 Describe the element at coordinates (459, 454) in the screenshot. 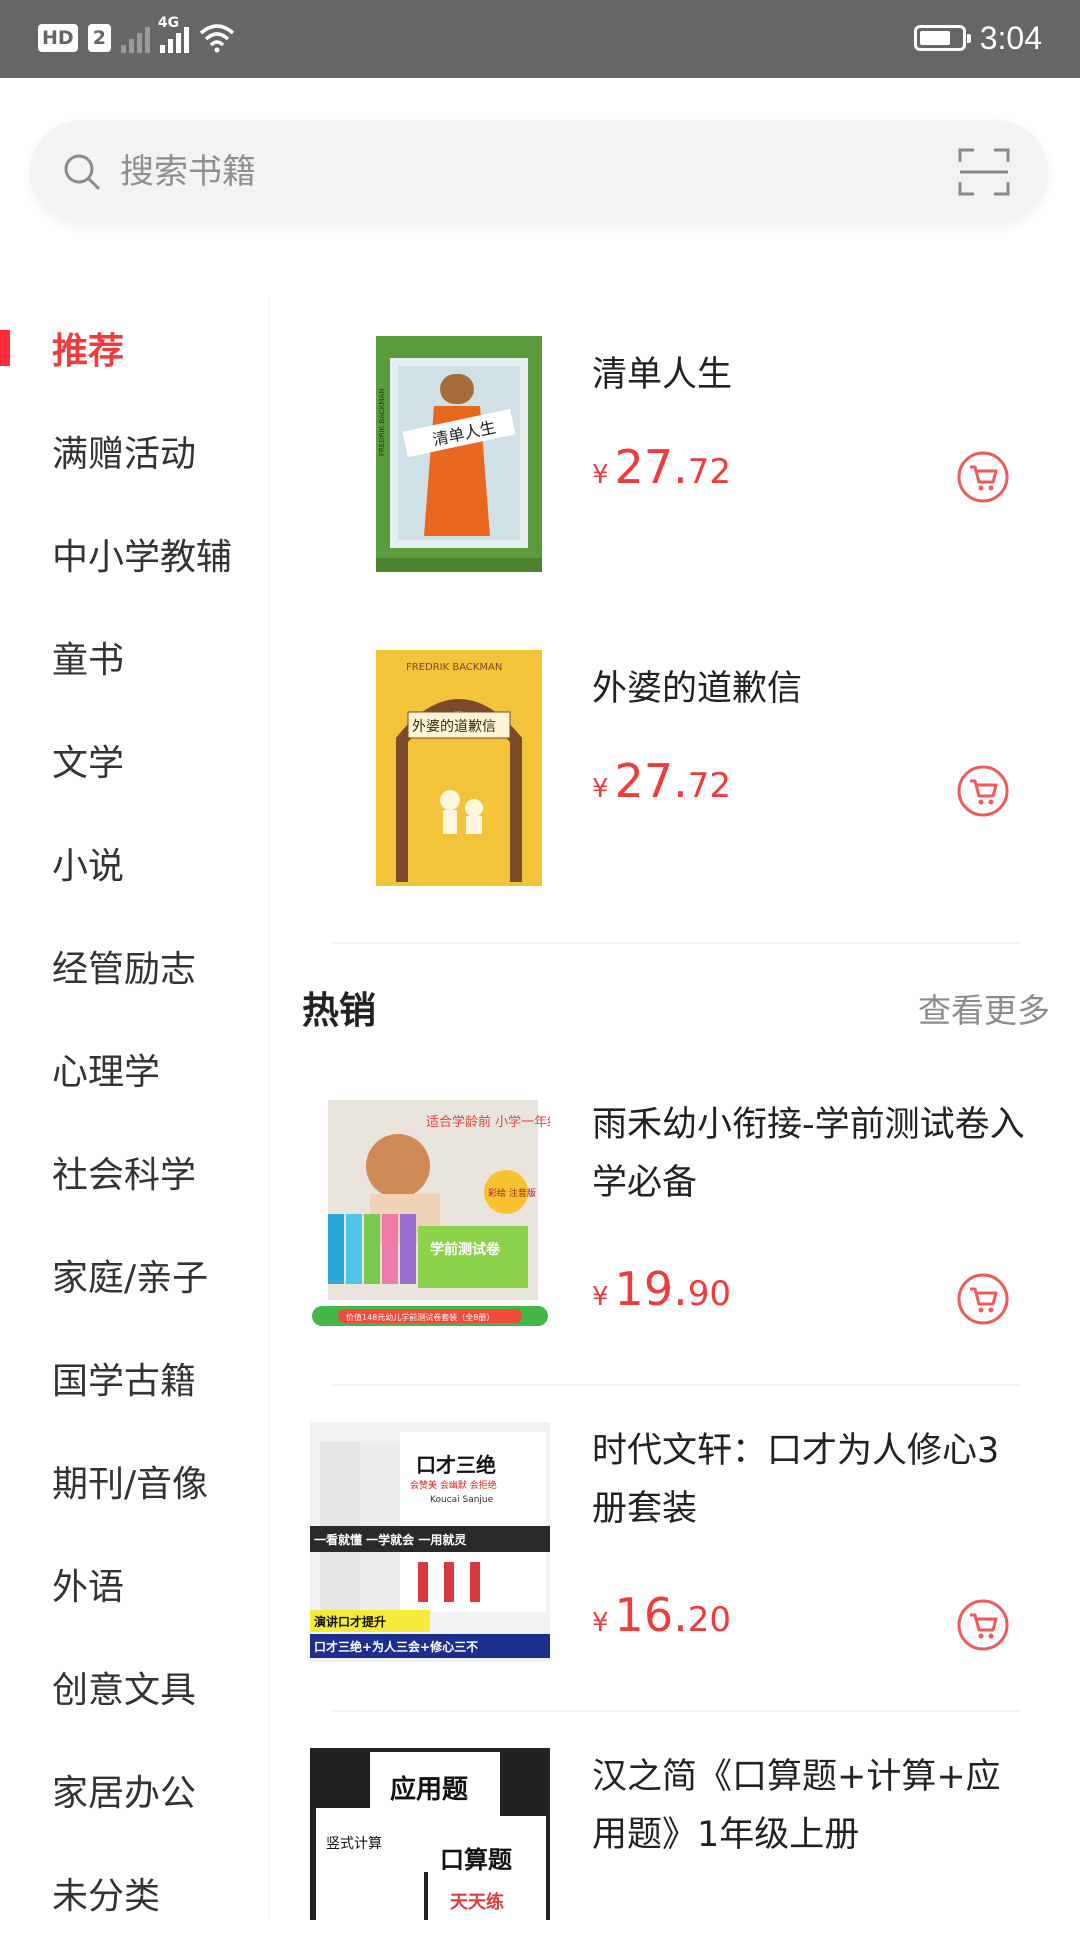

I see `book-cover: 清单人生 FREDRIK BACKMAN` at that location.